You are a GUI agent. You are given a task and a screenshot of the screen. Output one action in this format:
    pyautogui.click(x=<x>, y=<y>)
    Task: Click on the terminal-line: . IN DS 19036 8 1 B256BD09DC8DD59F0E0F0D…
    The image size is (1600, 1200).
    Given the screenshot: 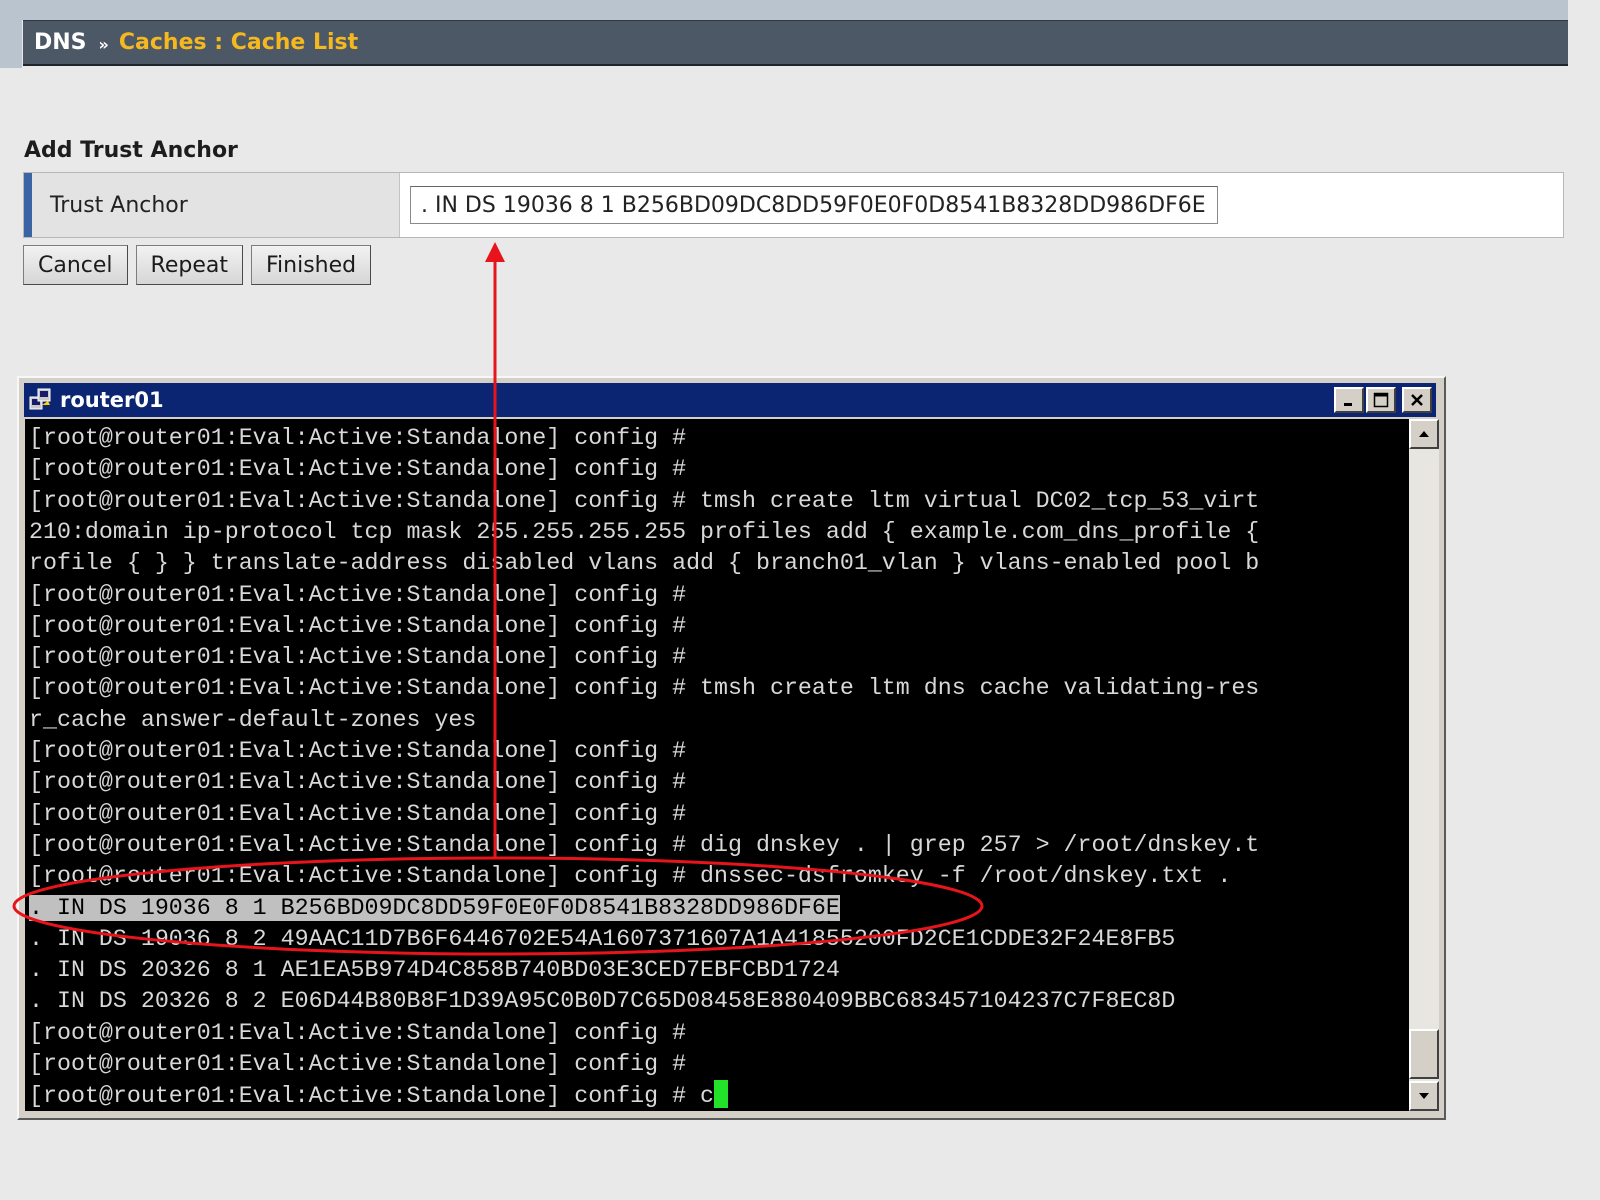 What is the action you would take?
    pyautogui.click(x=434, y=908)
    